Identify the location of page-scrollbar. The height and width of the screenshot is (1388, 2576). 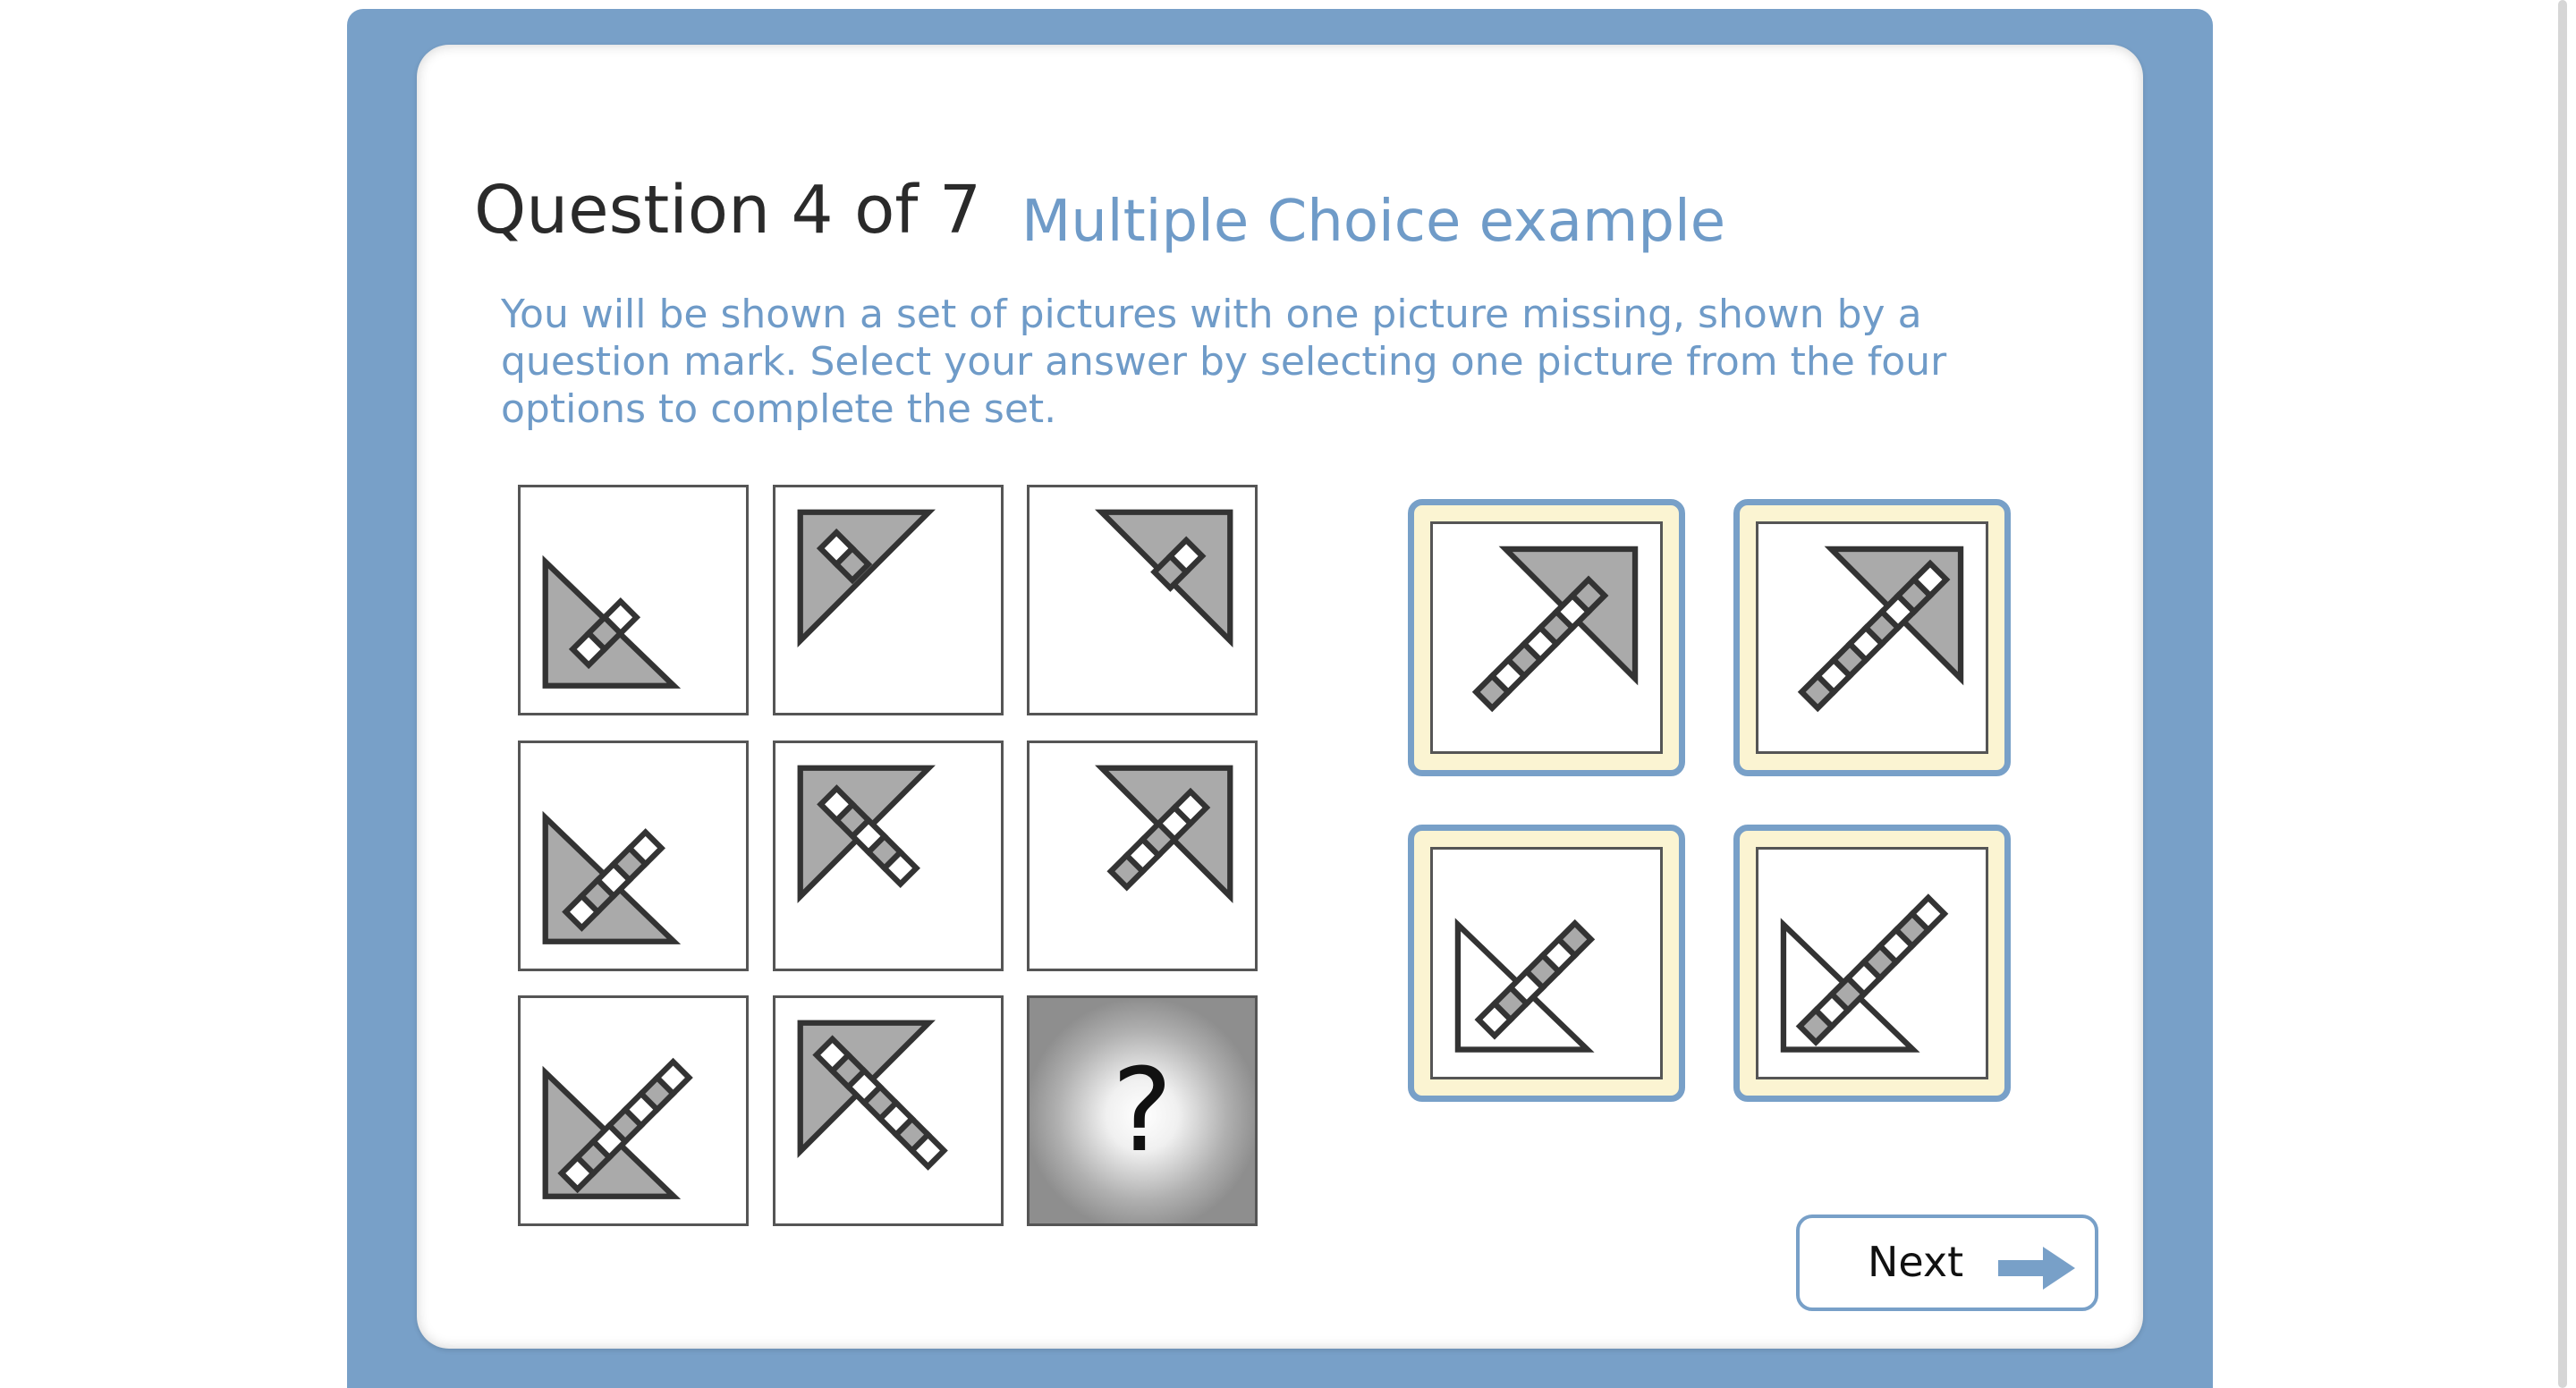
(2561, 694).